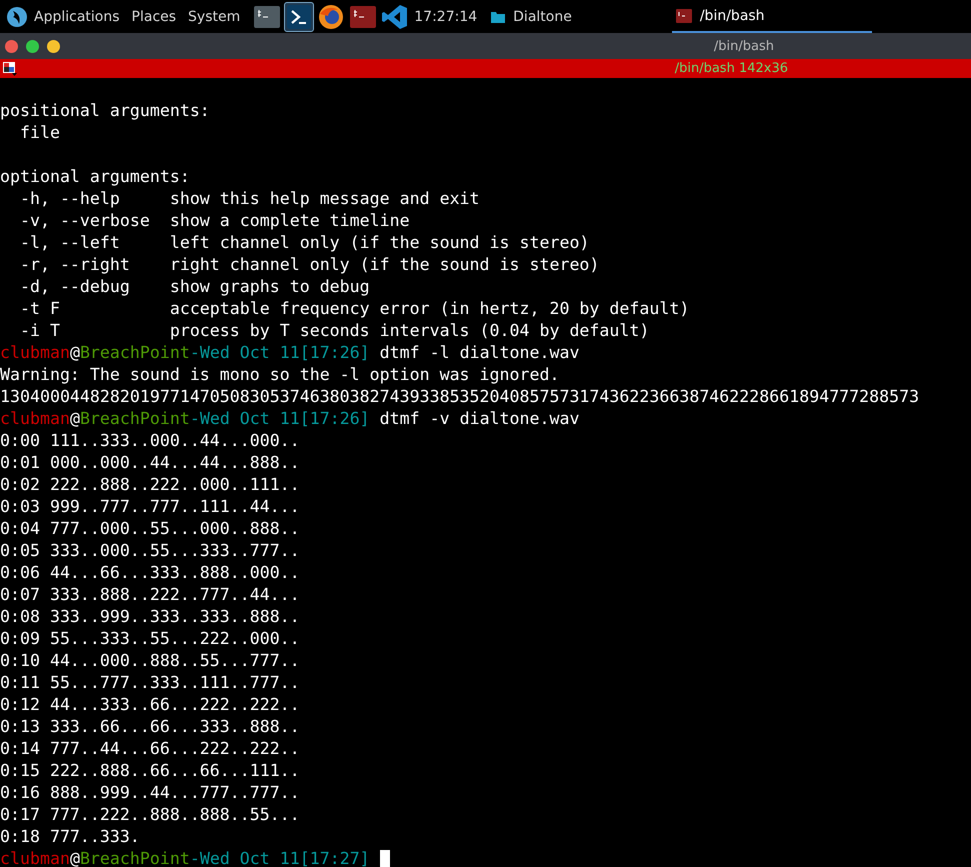  I want to click on launcher-button, so click(299, 17).